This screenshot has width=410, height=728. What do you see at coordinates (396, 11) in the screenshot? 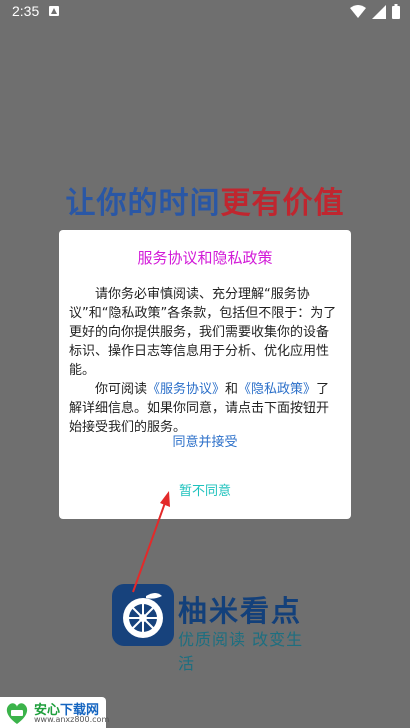
I see `battery-icon` at bounding box center [396, 11].